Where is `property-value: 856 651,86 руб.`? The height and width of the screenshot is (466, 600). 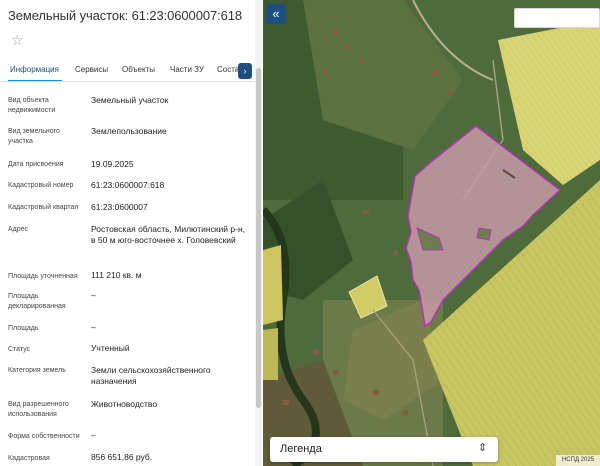 property-value: 856 651,86 руб. is located at coordinates (122, 457).